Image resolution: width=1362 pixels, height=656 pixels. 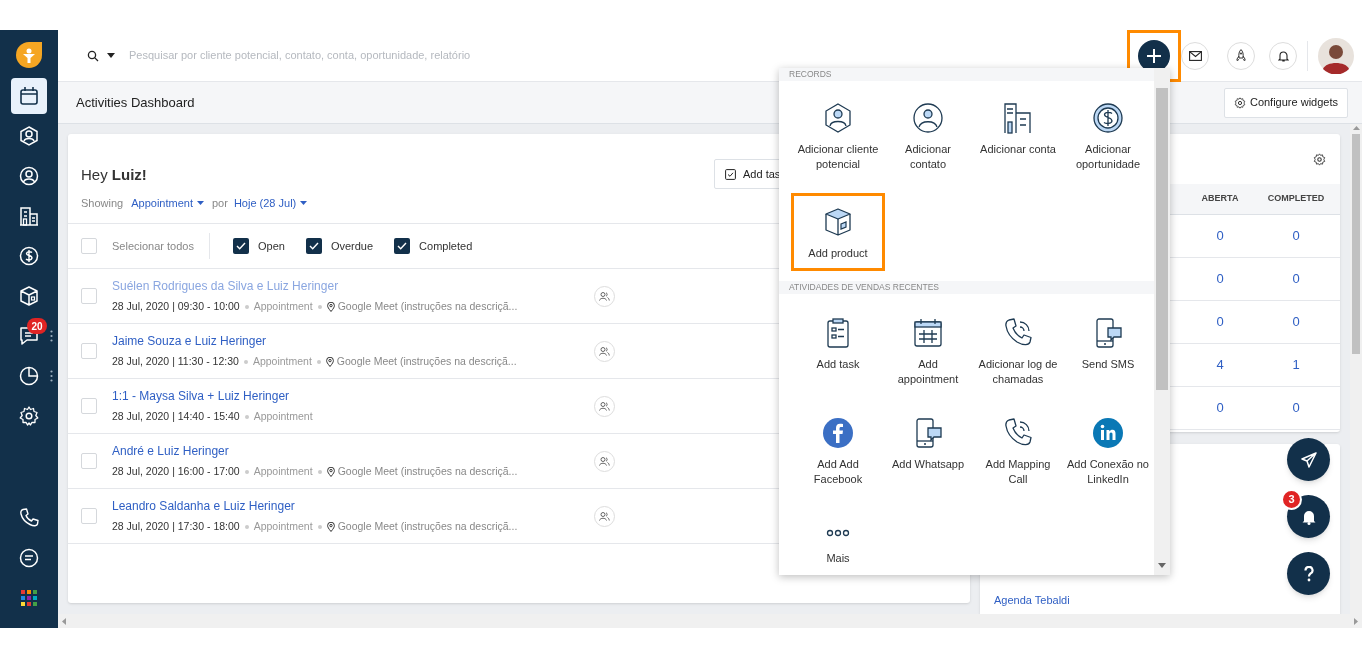 I want to click on activity-title: Leandro Saldanha e Luiz Heringer, so click(x=332, y=506).